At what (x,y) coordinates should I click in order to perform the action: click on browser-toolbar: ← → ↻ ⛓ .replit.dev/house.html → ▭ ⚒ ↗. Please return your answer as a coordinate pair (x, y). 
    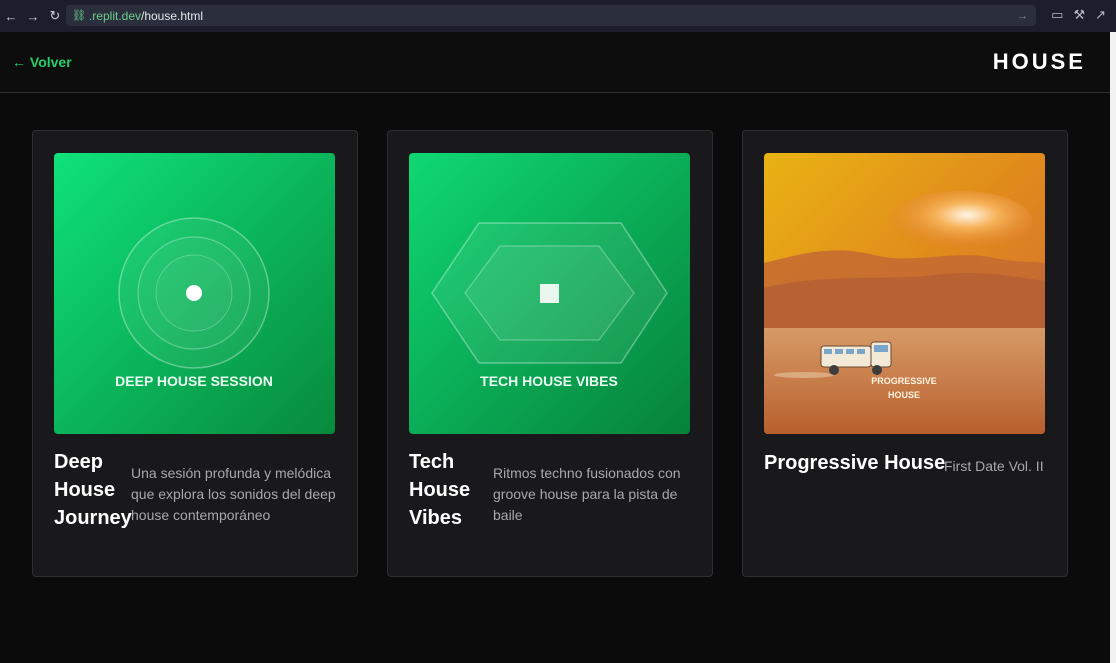
    Looking at the image, I should click on (558, 16).